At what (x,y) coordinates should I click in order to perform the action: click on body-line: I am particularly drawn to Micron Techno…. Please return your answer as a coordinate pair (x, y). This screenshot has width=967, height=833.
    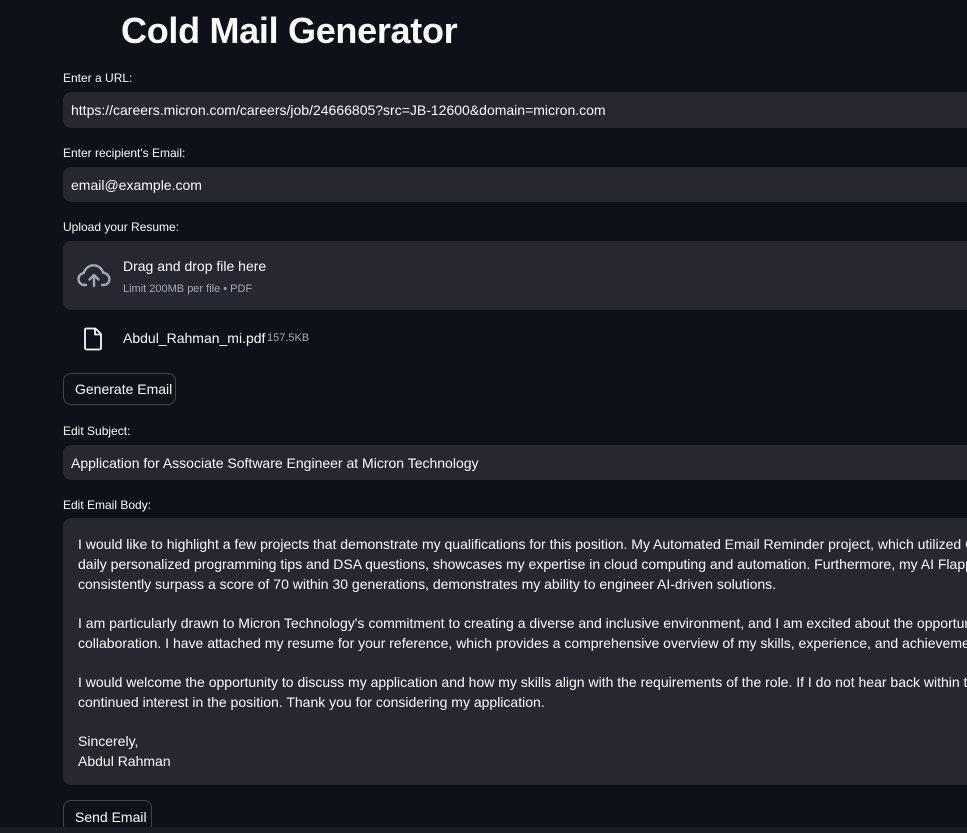
    Looking at the image, I should click on (522, 623).